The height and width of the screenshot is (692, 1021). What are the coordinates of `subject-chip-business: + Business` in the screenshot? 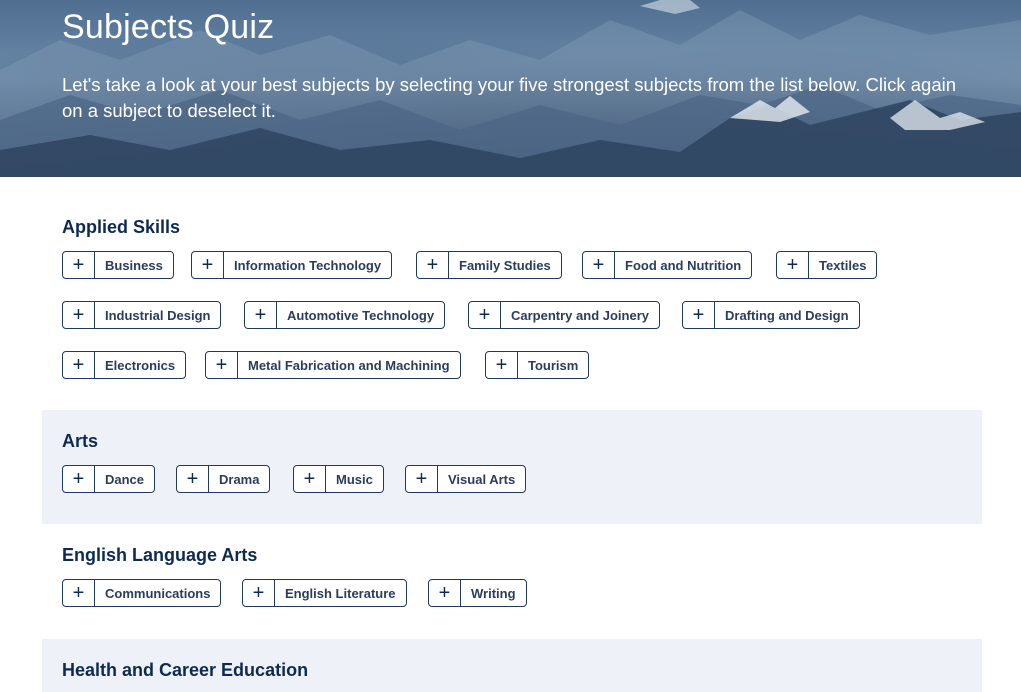 It's located at (118, 265).